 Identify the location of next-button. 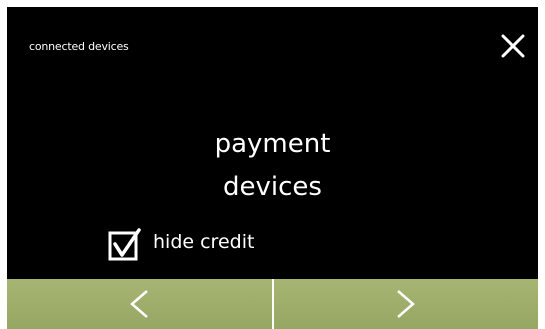
(405, 304).